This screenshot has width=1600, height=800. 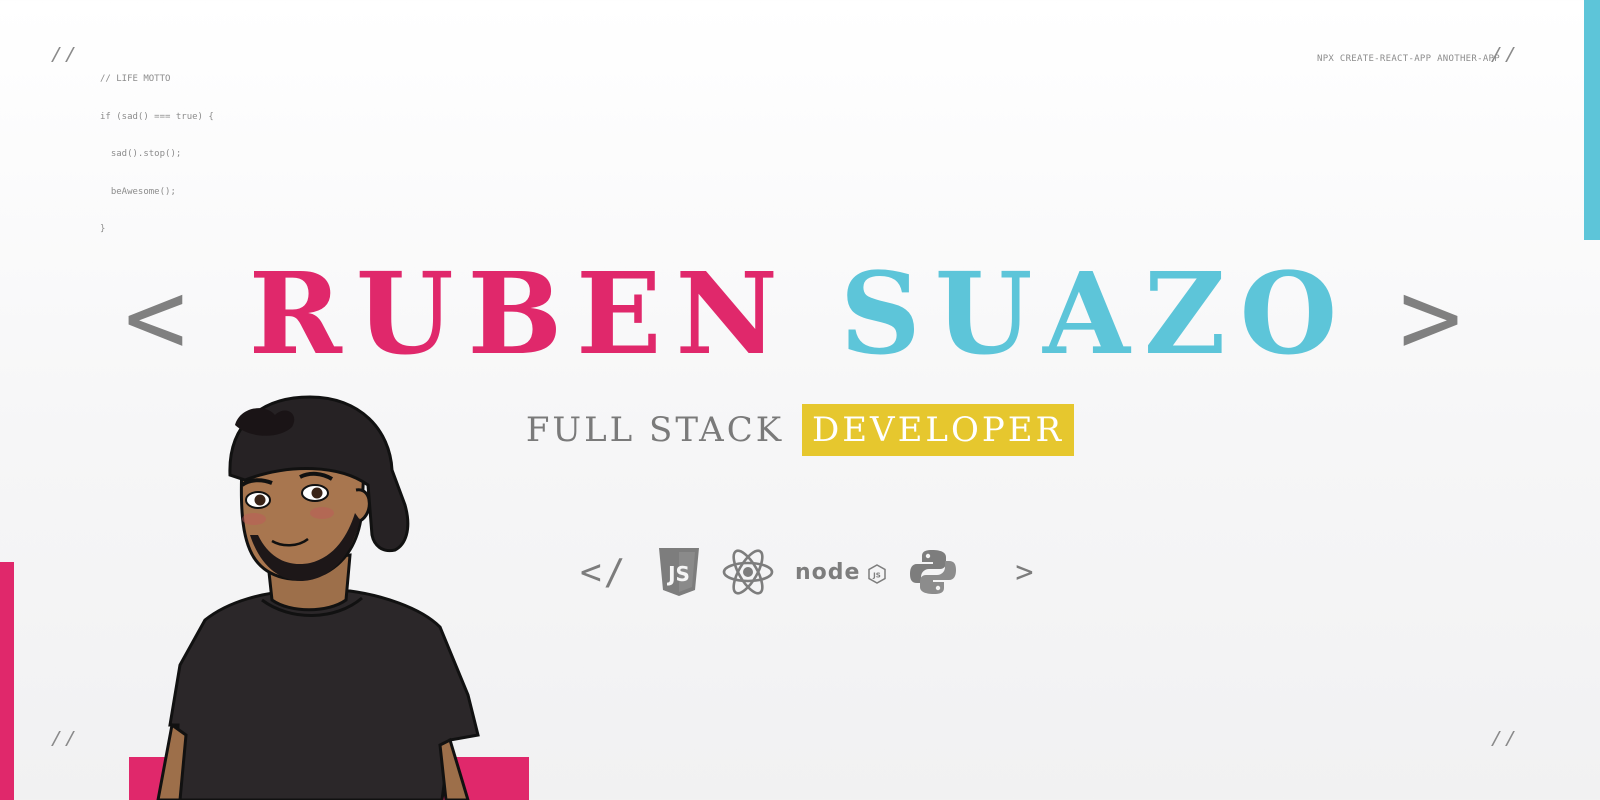 I want to click on nodejs-label: node, so click(x=827, y=572).